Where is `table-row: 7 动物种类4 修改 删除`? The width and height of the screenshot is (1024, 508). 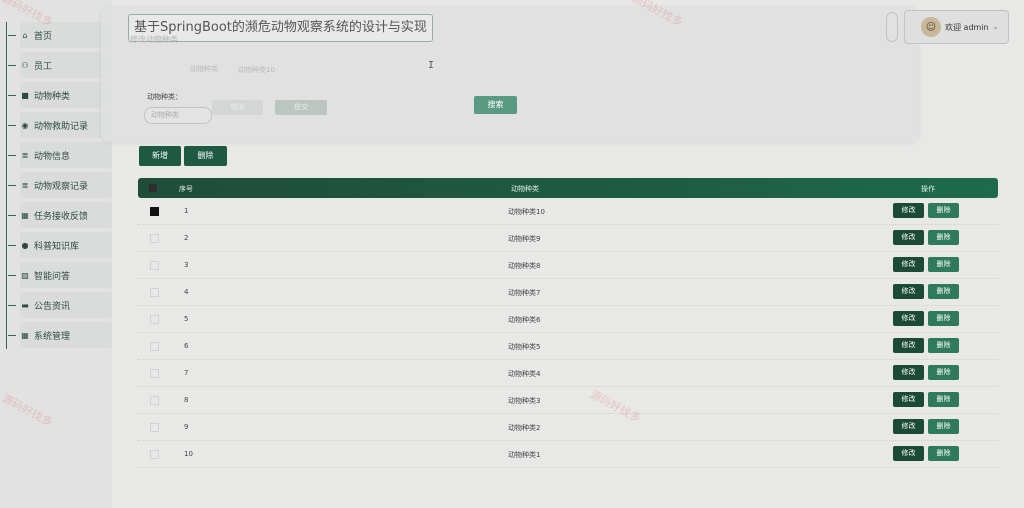 table-row: 7 动物种类4 修改 删除 is located at coordinates (568, 373).